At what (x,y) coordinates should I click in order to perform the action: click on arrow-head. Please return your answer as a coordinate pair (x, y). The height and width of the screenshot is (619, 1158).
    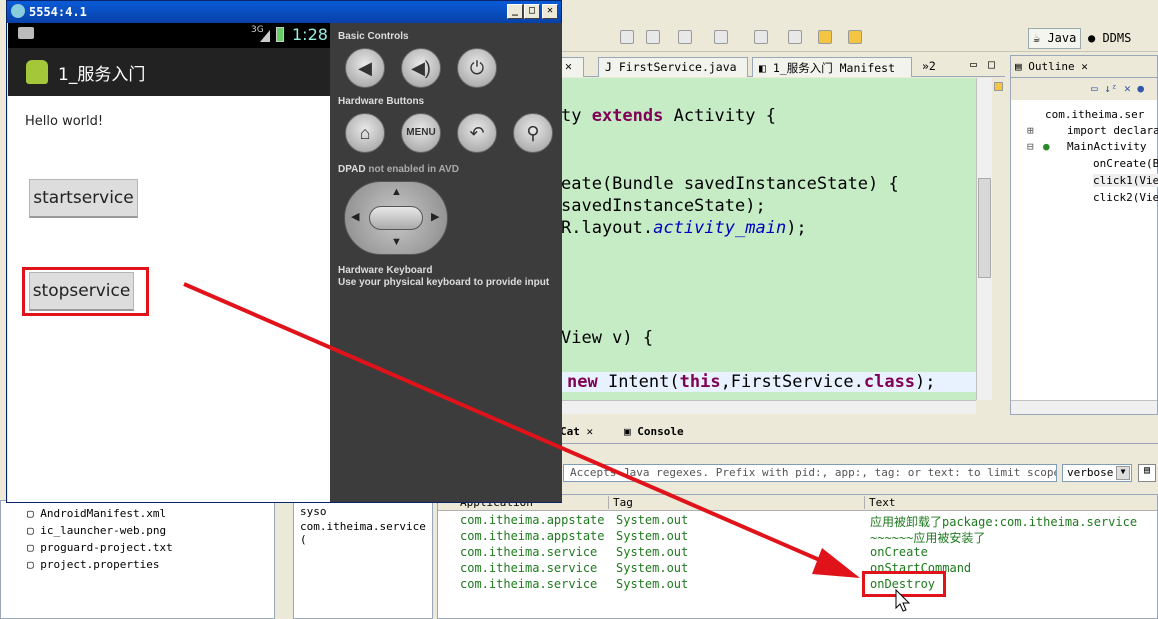
    Looking at the image, I should click on (836, 563).